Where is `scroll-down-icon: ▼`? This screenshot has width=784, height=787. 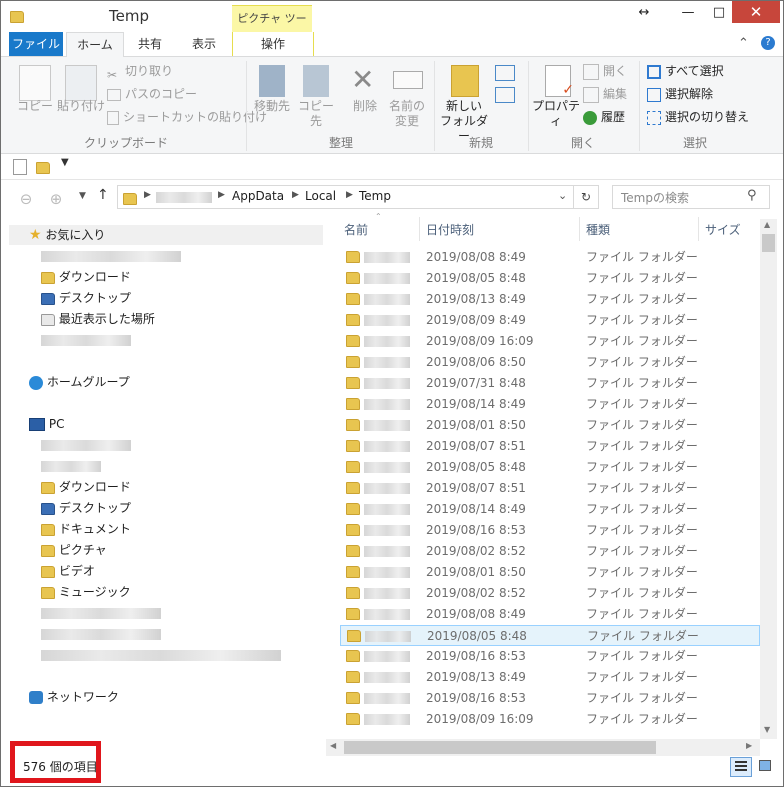 scroll-down-icon: ▼ is located at coordinates (767, 729).